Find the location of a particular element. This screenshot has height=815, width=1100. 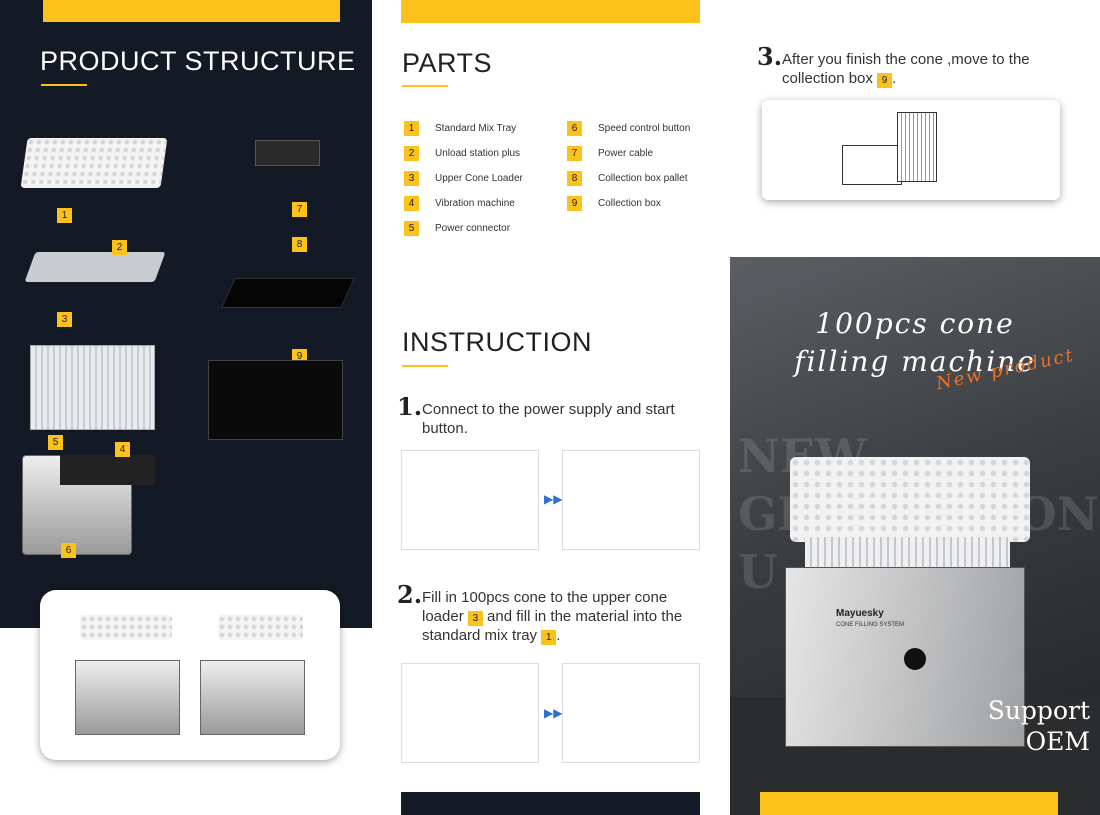

mix-tray-image is located at coordinates (94, 163).